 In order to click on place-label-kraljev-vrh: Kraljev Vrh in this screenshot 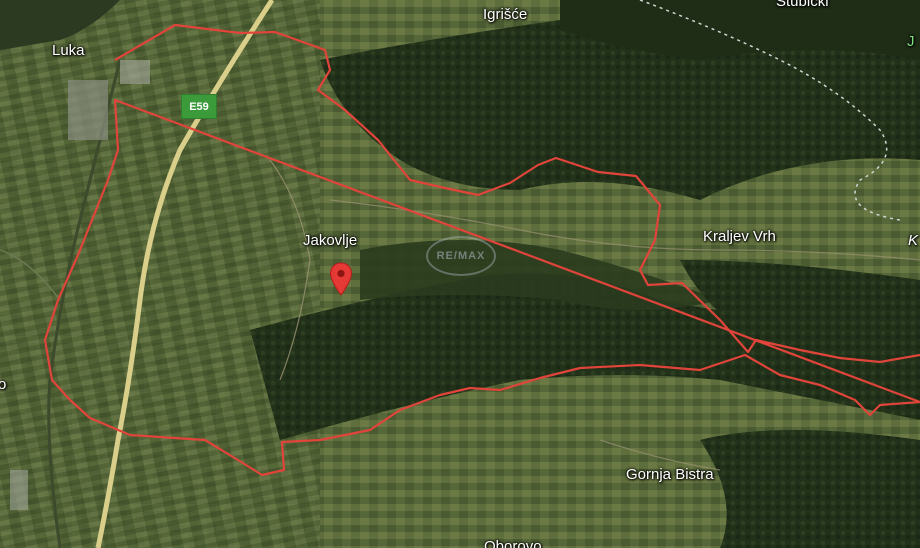, I will do `click(739, 236)`.